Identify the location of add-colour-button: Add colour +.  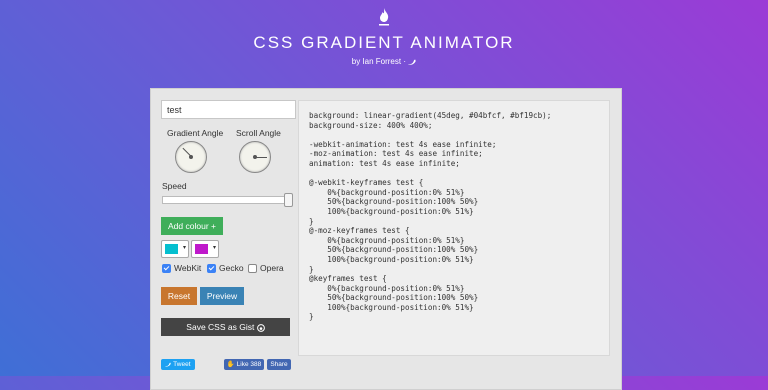
(192, 226).